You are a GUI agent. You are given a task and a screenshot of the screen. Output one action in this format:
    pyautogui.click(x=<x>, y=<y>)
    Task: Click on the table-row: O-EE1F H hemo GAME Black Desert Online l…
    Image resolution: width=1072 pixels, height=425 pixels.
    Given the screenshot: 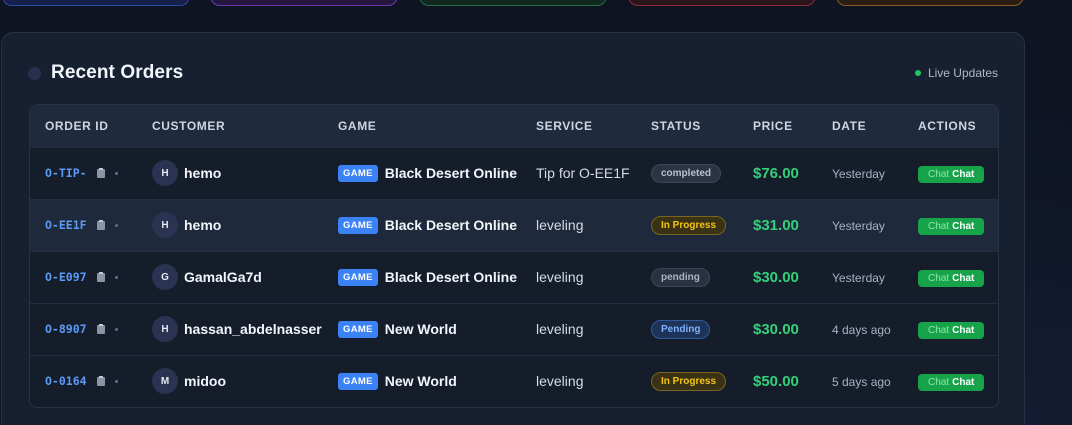 What is the action you would take?
    pyautogui.click(x=514, y=225)
    